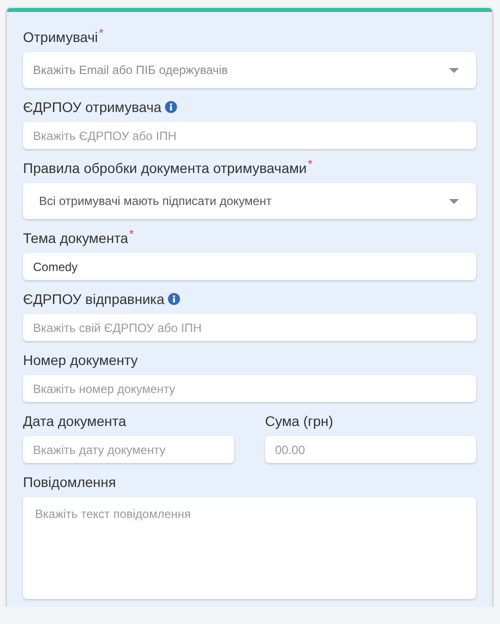 This screenshot has width=500, height=624. What do you see at coordinates (128, 449) in the screenshot?
I see `input-field: Вкажіть дату документу` at bounding box center [128, 449].